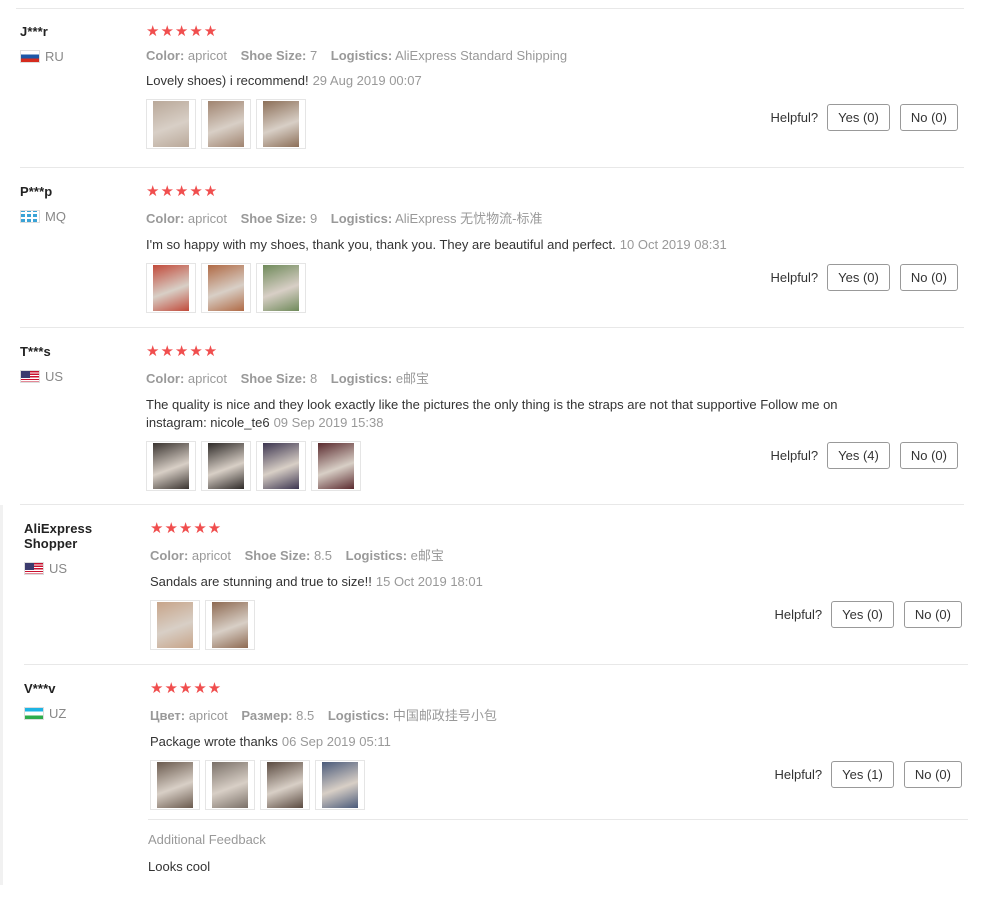 This screenshot has width=982, height=899. What do you see at coordinates (510, 742) in the screenshot?
I see `review-comment: Package wrote thanks 06 Sep 2019 05:11` at bounding box center [510, 742].